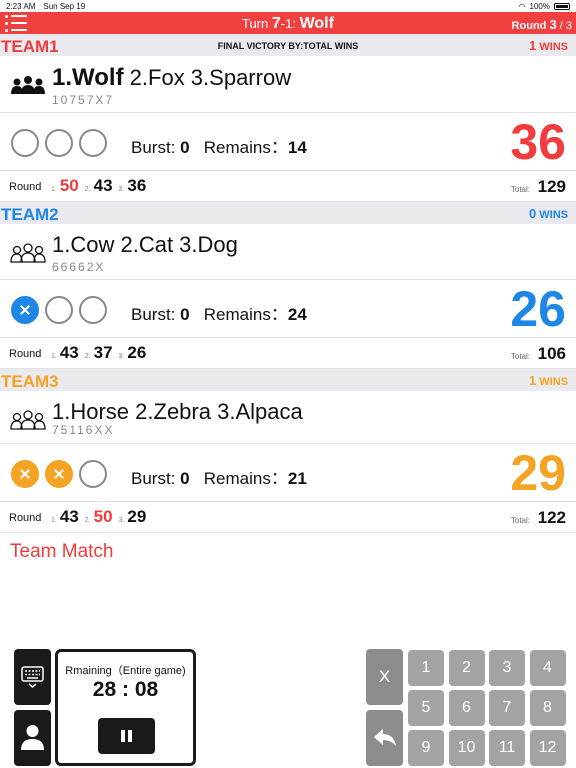 The height and width of the screenshot is (768, 576). Describe the element at coordinates (219, 147) in the screenshot. I see `burst-remains: Burst: 0 Remains：14` at that location.